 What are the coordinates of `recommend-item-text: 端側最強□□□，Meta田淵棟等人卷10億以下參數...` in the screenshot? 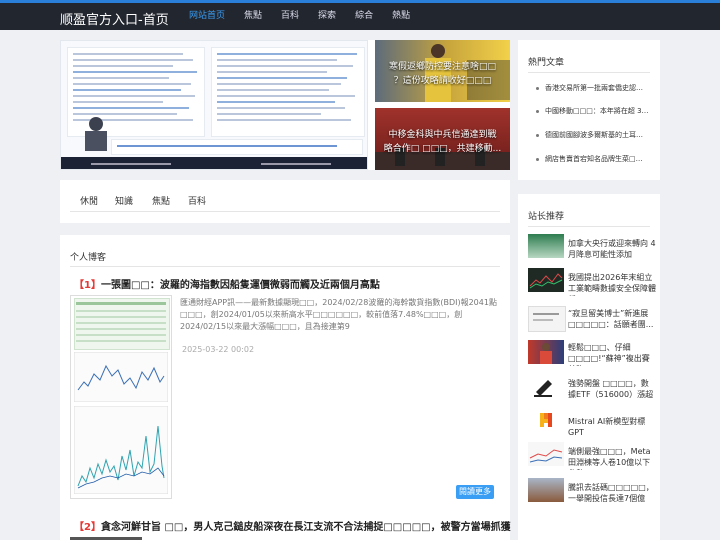 It's located at (612, 458).